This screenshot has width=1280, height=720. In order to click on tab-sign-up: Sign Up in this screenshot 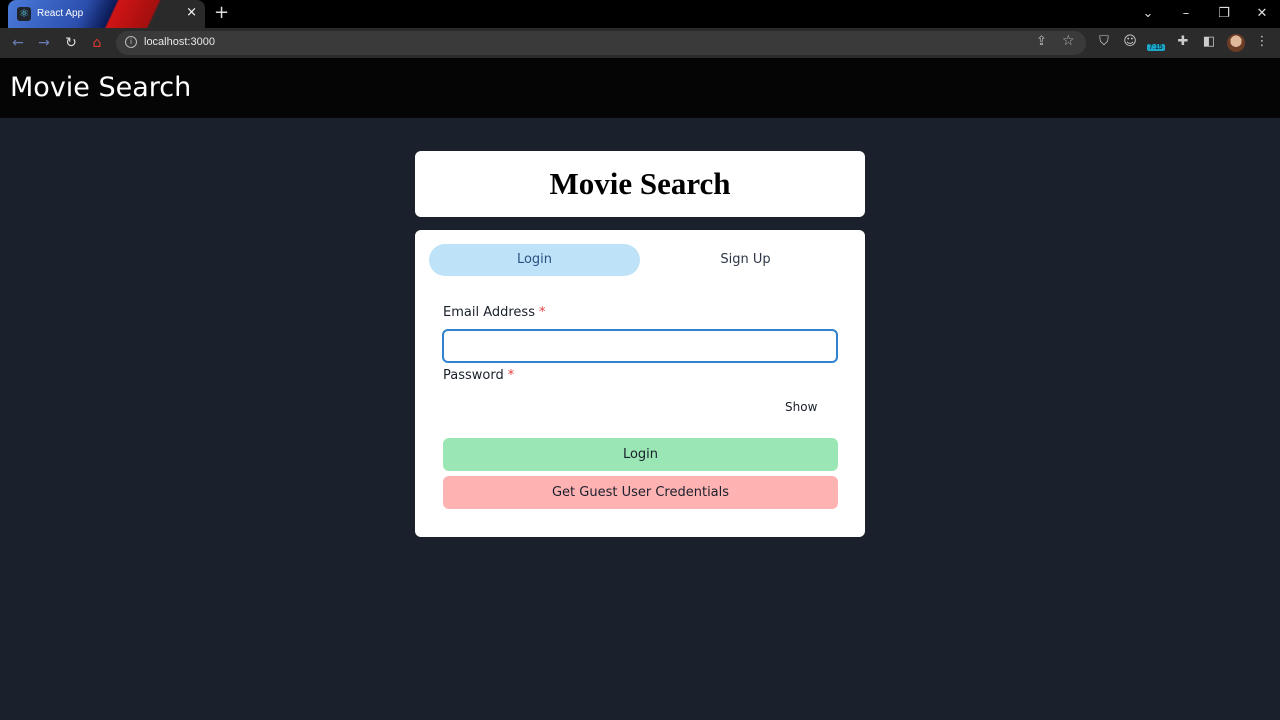, I will do `click(745, 260)`.